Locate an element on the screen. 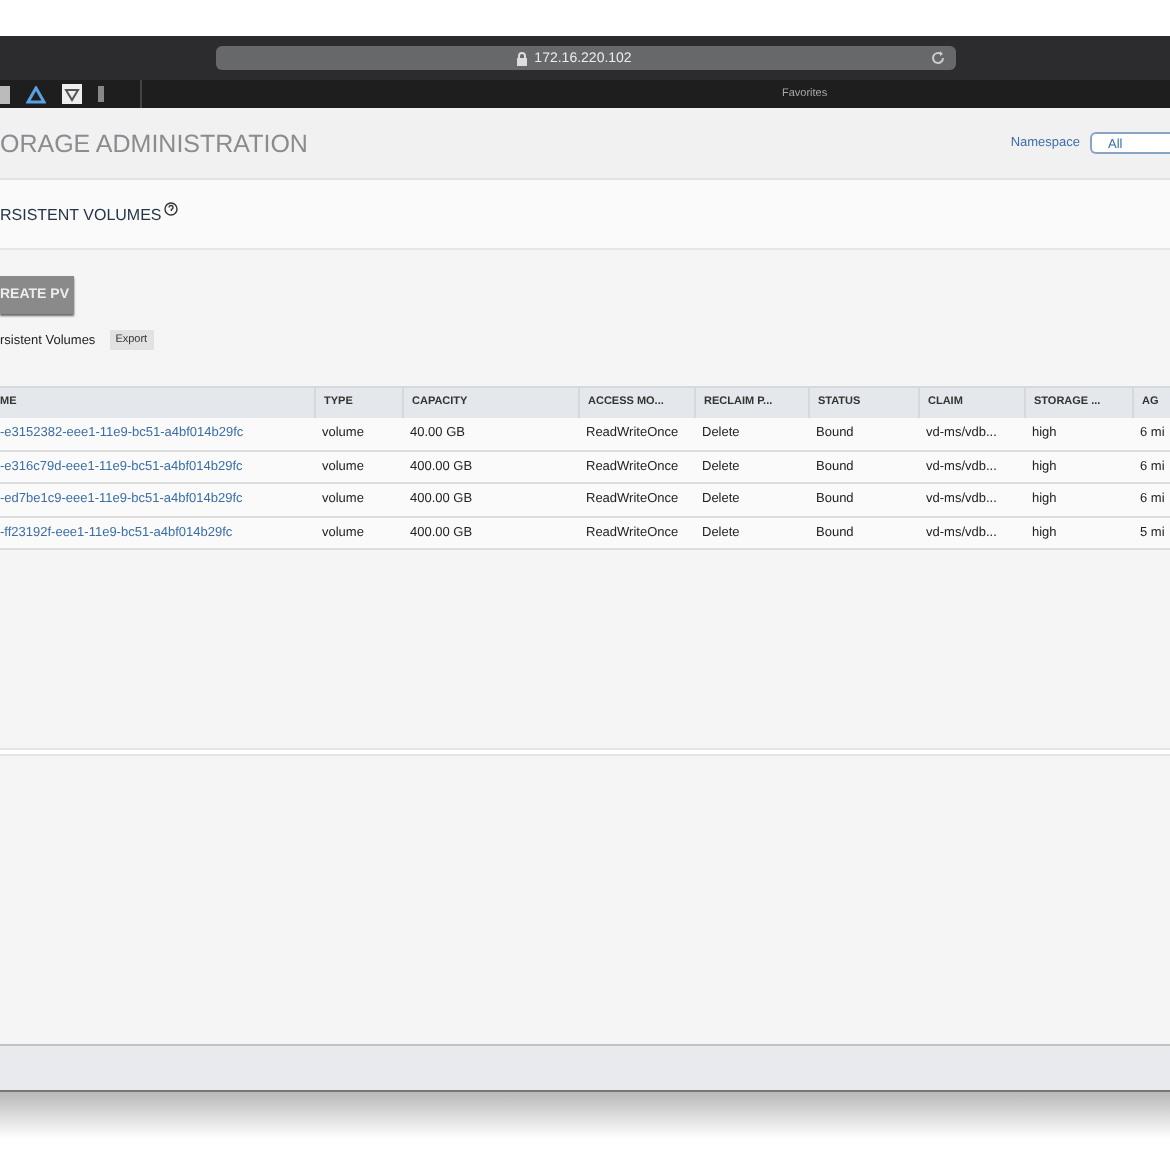 The width and height of the screenshot is (1170, 1170). bookmark-icon is located at coordinates (5, 94).